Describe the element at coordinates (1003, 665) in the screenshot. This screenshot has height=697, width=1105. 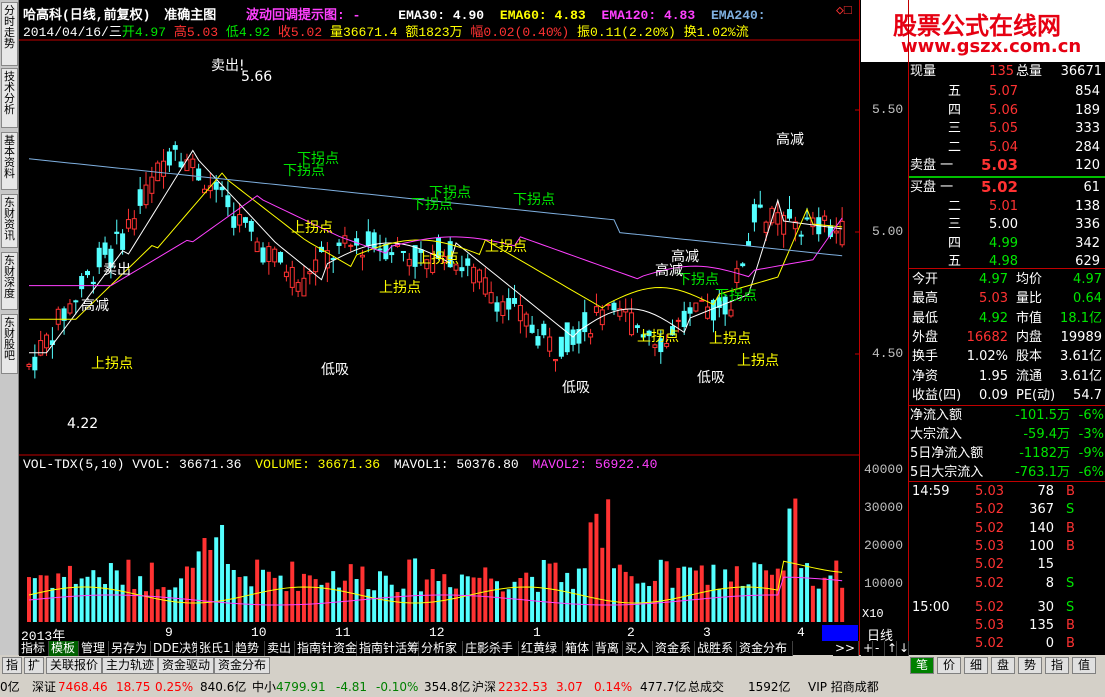
I see `right-tab-3: 盘` at that location.